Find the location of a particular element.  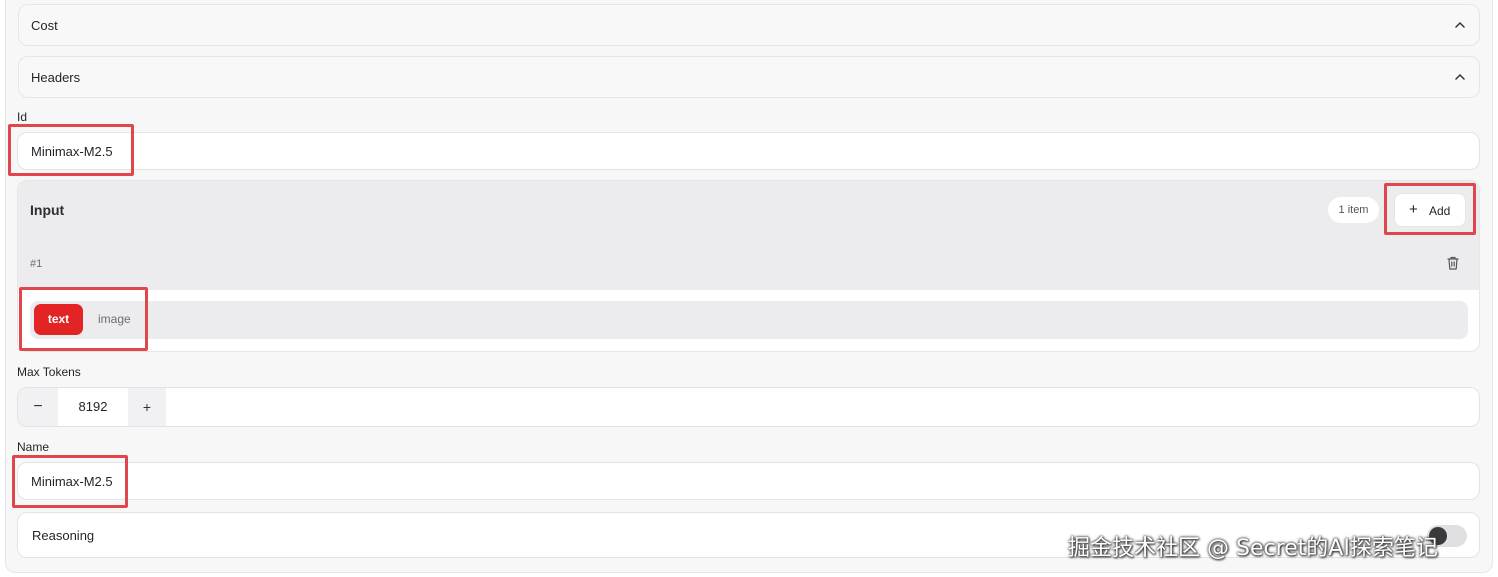

name-input-value: Minimax-M2.5 is located at coordinates (72, 481).